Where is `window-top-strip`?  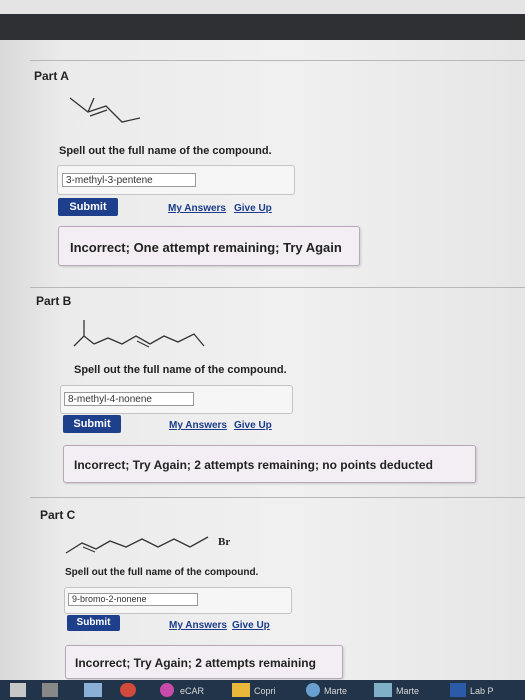 window-top-strip is located at coordinates (262, 7).